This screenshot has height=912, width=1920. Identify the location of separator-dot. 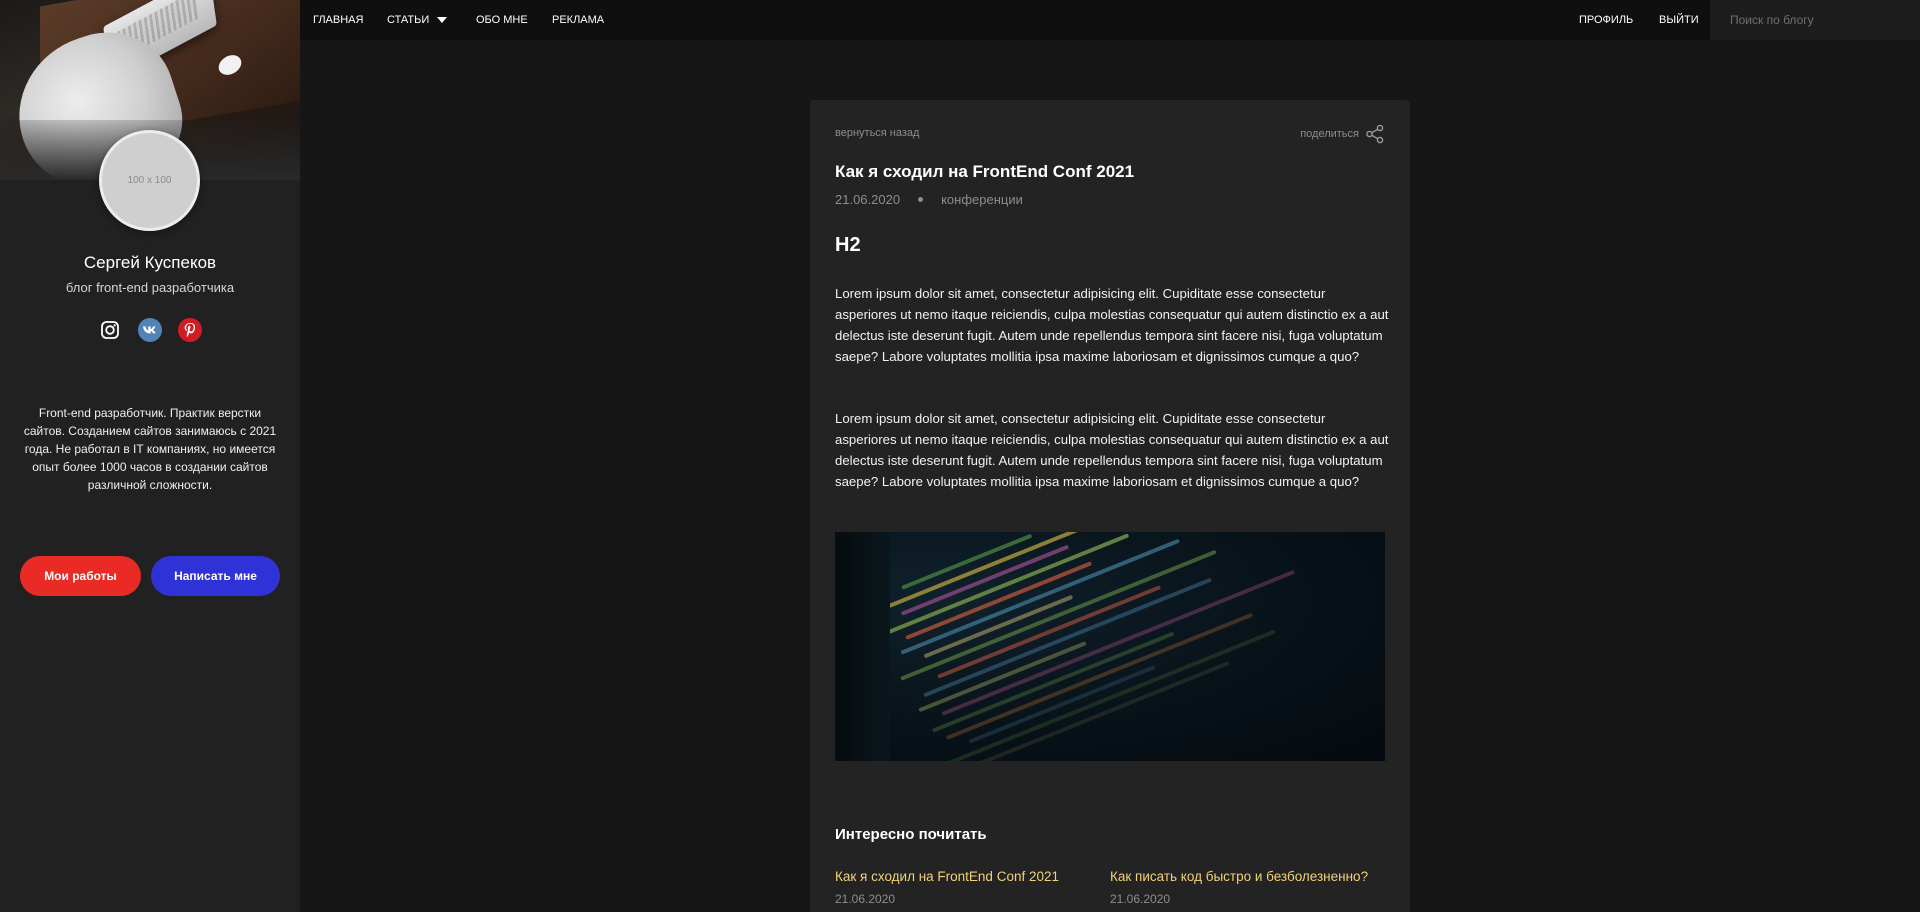
(921, 199).